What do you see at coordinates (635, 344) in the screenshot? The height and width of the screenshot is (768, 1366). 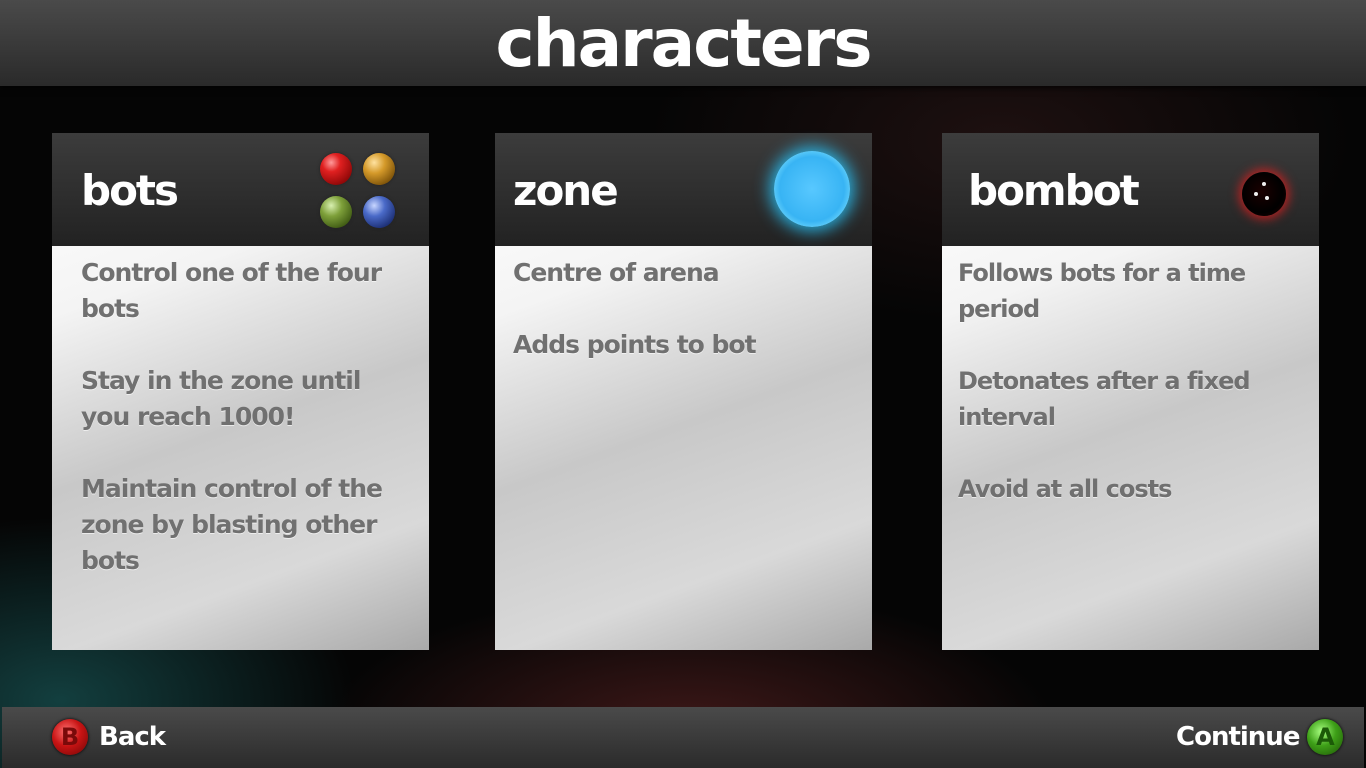 I see `card-line: Adds points to bot` at bounding box center [635, 344].